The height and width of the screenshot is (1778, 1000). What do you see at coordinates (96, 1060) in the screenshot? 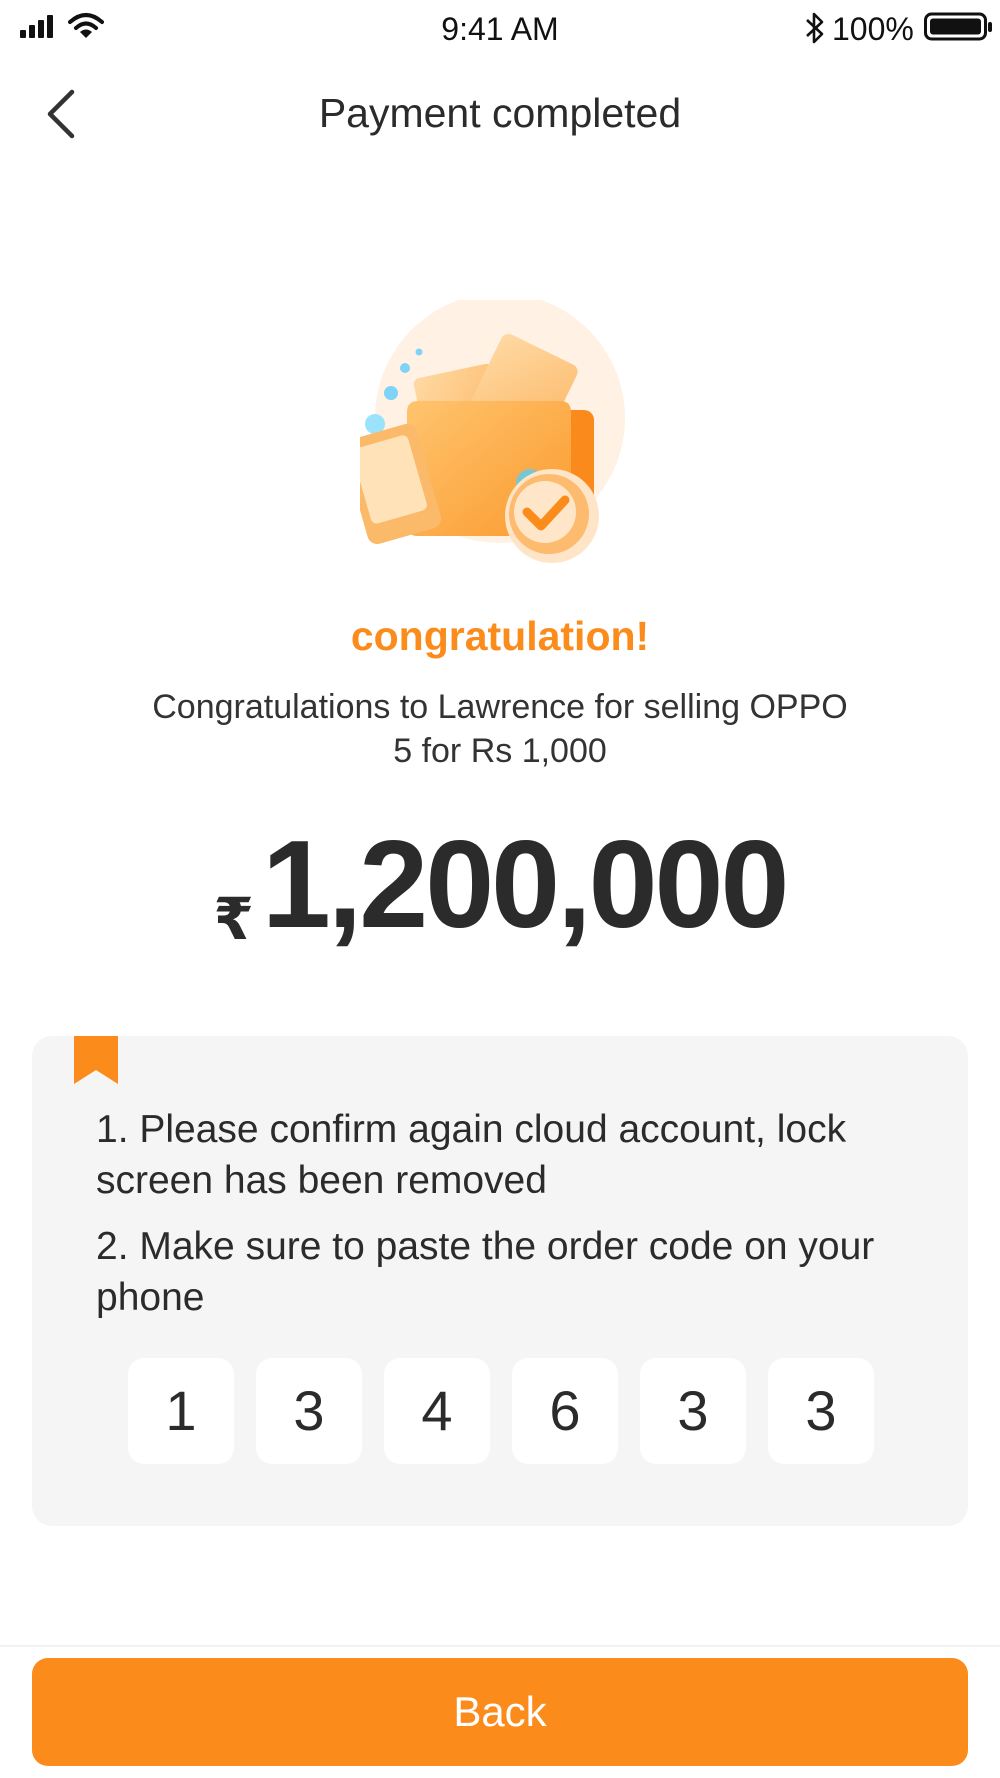
I see `bookmark-icon` at bounding box center [96, 1060].